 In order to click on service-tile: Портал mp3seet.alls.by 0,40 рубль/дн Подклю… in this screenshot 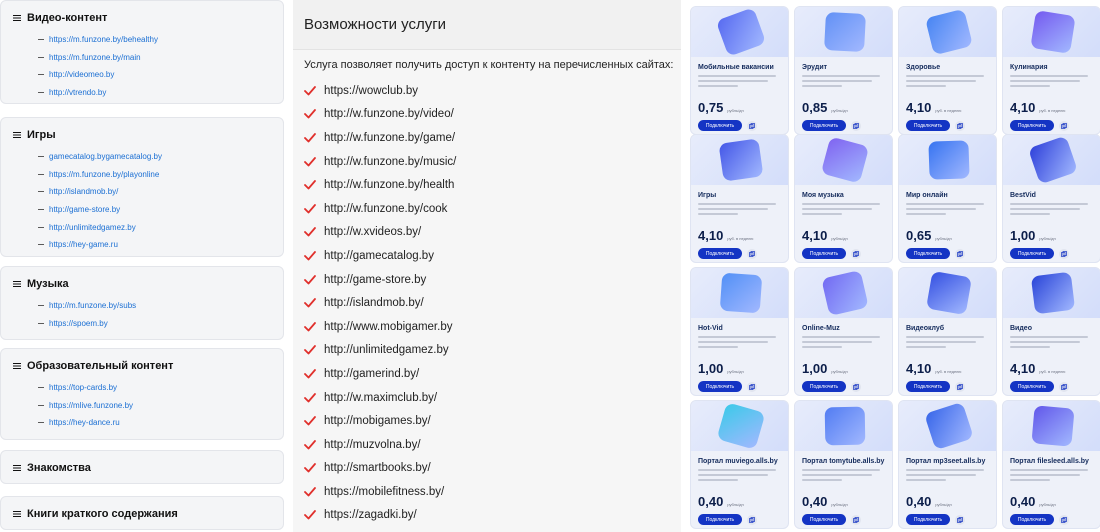, I will do `click(947, 464)`.